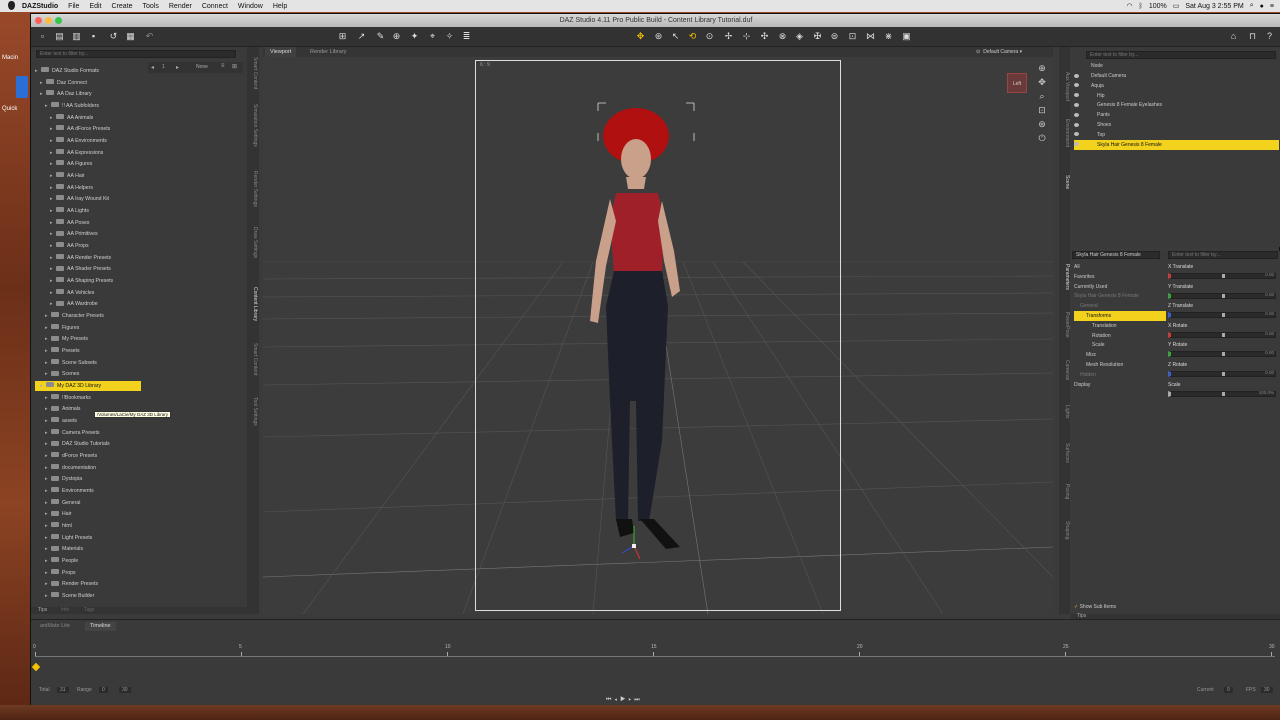 The width and height of the screenshot is (1280, 720). Describe the element at coordinates (432, 36) in the screenshot. I see `tool-icon-6: ⌖` at that location.